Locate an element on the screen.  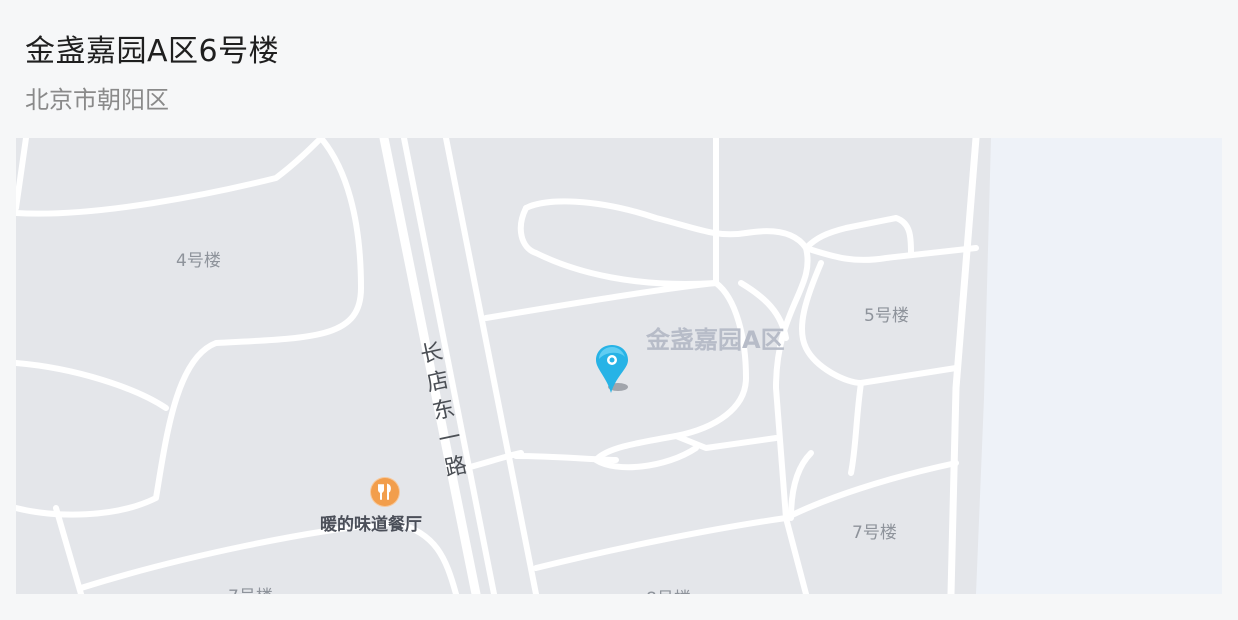
building-label: 8号楼 is located at coordinates (668, 589).